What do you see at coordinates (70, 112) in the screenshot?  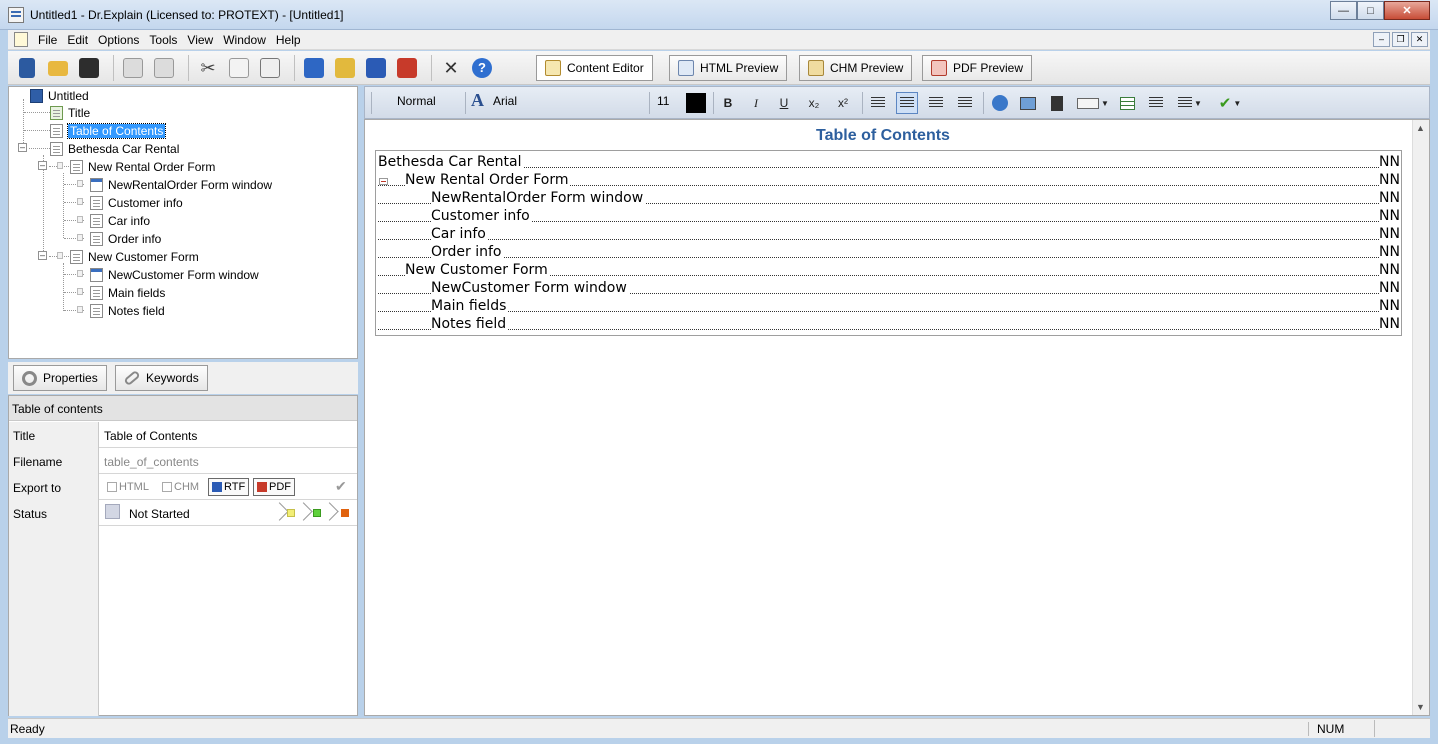 I see `tree-node-title: Title` at bounding box center [70, 112].